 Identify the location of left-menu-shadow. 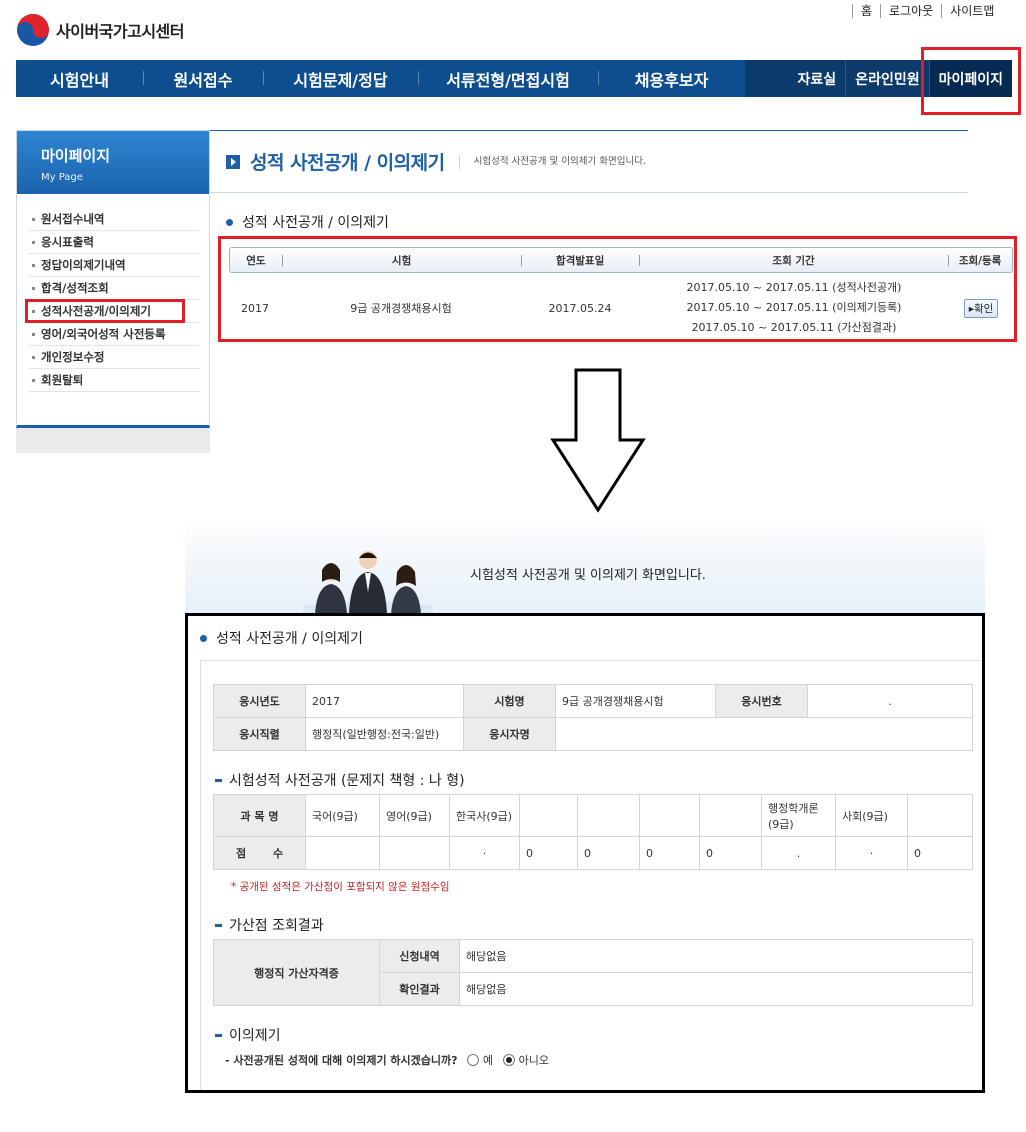
(113, 440).